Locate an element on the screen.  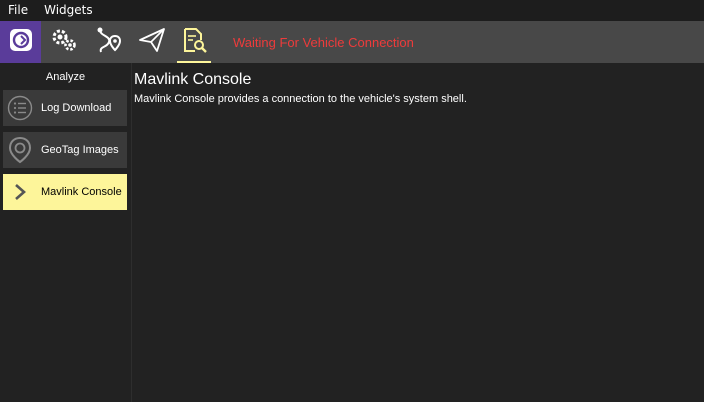
analyze-document-icon is located at coordinates (194, 42).